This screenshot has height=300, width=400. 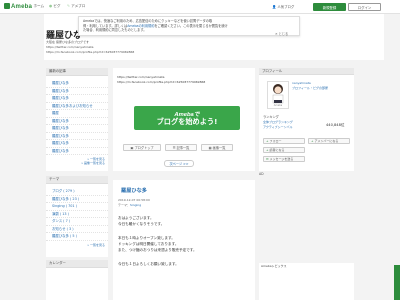 I want to click on nav-home: ⌂ ホーム, so click(x=37, y=6).